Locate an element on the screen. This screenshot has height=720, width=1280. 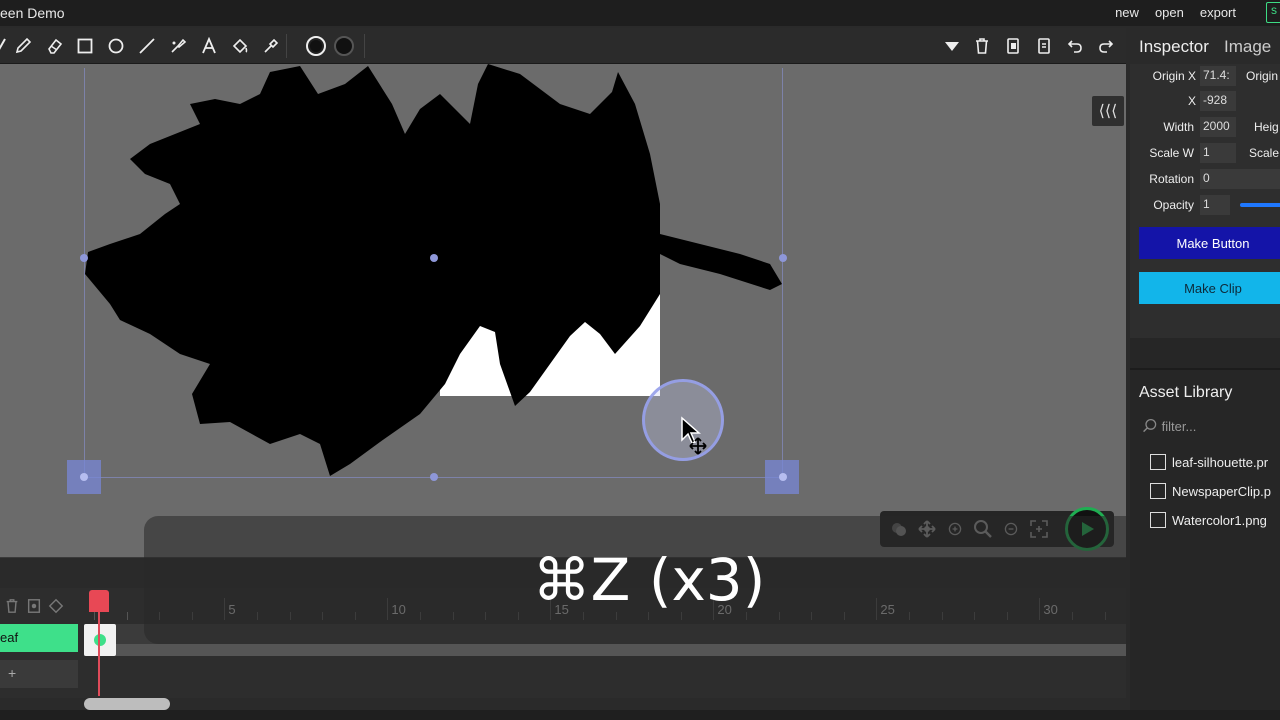
panel-divider is located at coordinates (1205, 369).